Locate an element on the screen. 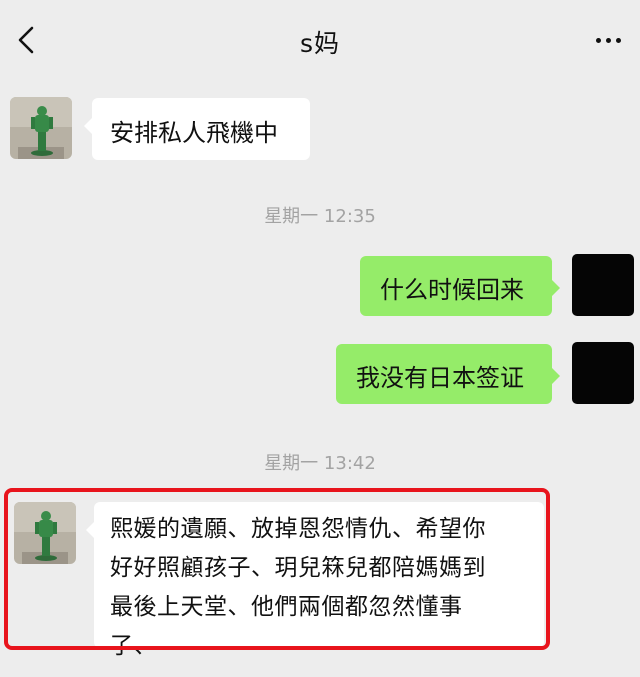  message-bubble-sent: 什么时候回来 is located at coordinates (460, 286).